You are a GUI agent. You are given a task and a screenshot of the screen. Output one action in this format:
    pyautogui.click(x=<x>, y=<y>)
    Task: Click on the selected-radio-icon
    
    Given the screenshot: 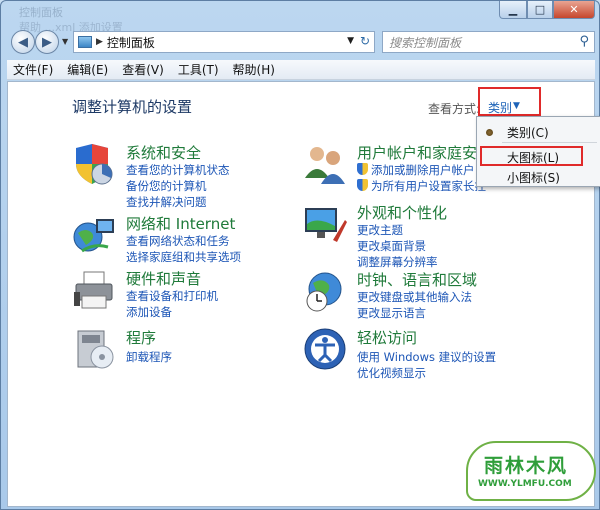 What is the action you would take?
    pyautogui.click(x=489, y=132)
    